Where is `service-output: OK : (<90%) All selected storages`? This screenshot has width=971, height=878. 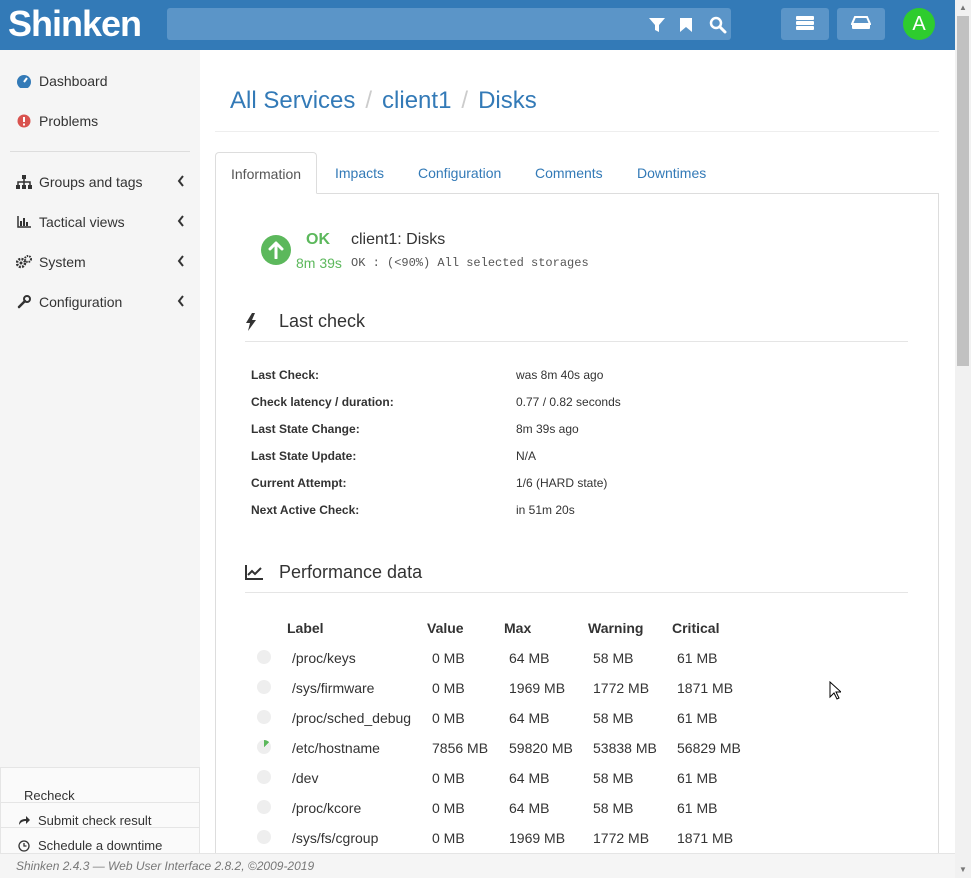
service-output: OK : (<90%) All selected storages is located at coordinates (470, 263).